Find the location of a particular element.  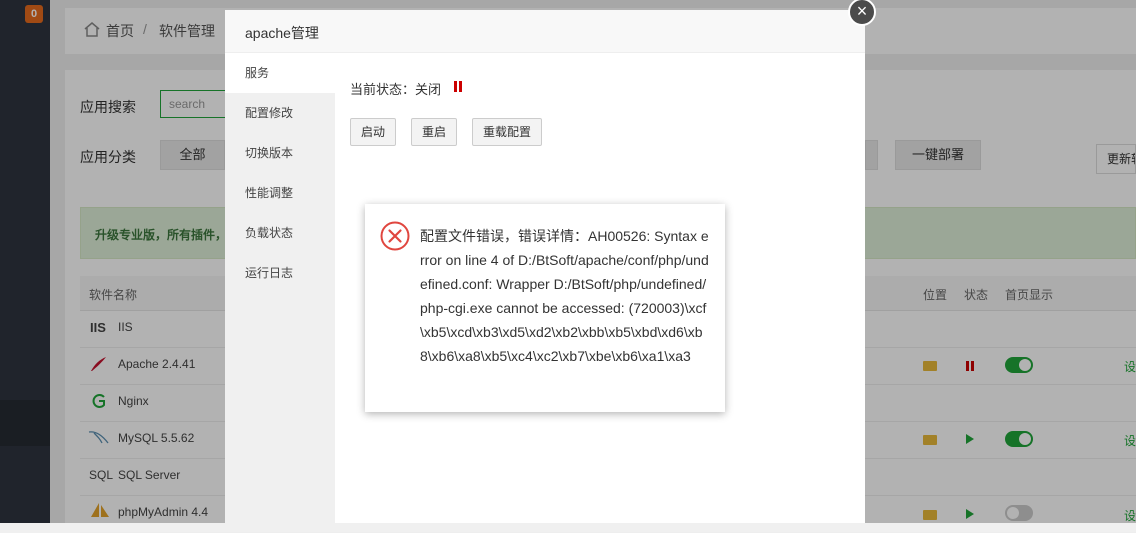

nav-service: 服务 is located at coordinates (280, 73).